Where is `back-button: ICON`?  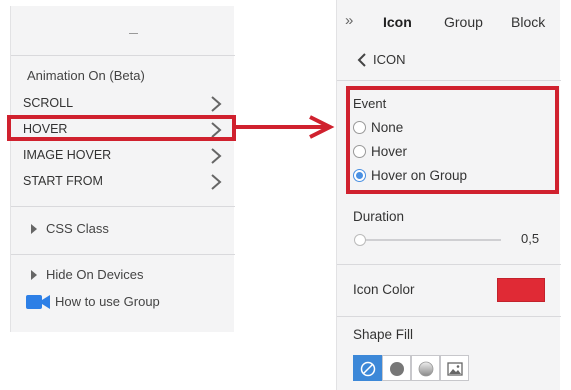
back-button: ICON is located at coordinates (381, 59).